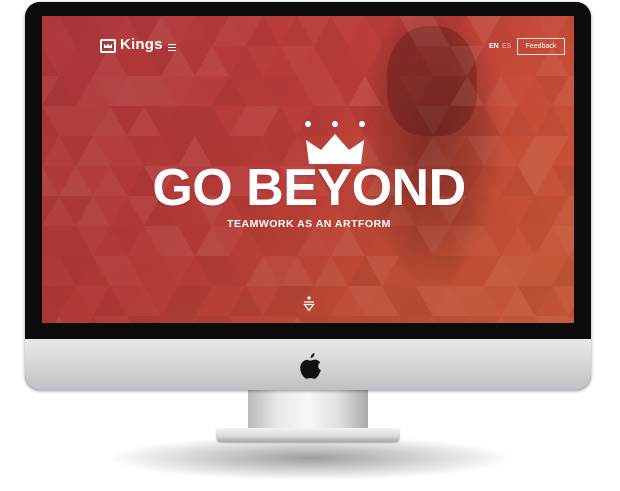 This screenshot has width=620, height=491. What do you see at coordinates (141, 44) in the screenshot?
I see `brand-name: Kings` at bounding box center [141, 44].